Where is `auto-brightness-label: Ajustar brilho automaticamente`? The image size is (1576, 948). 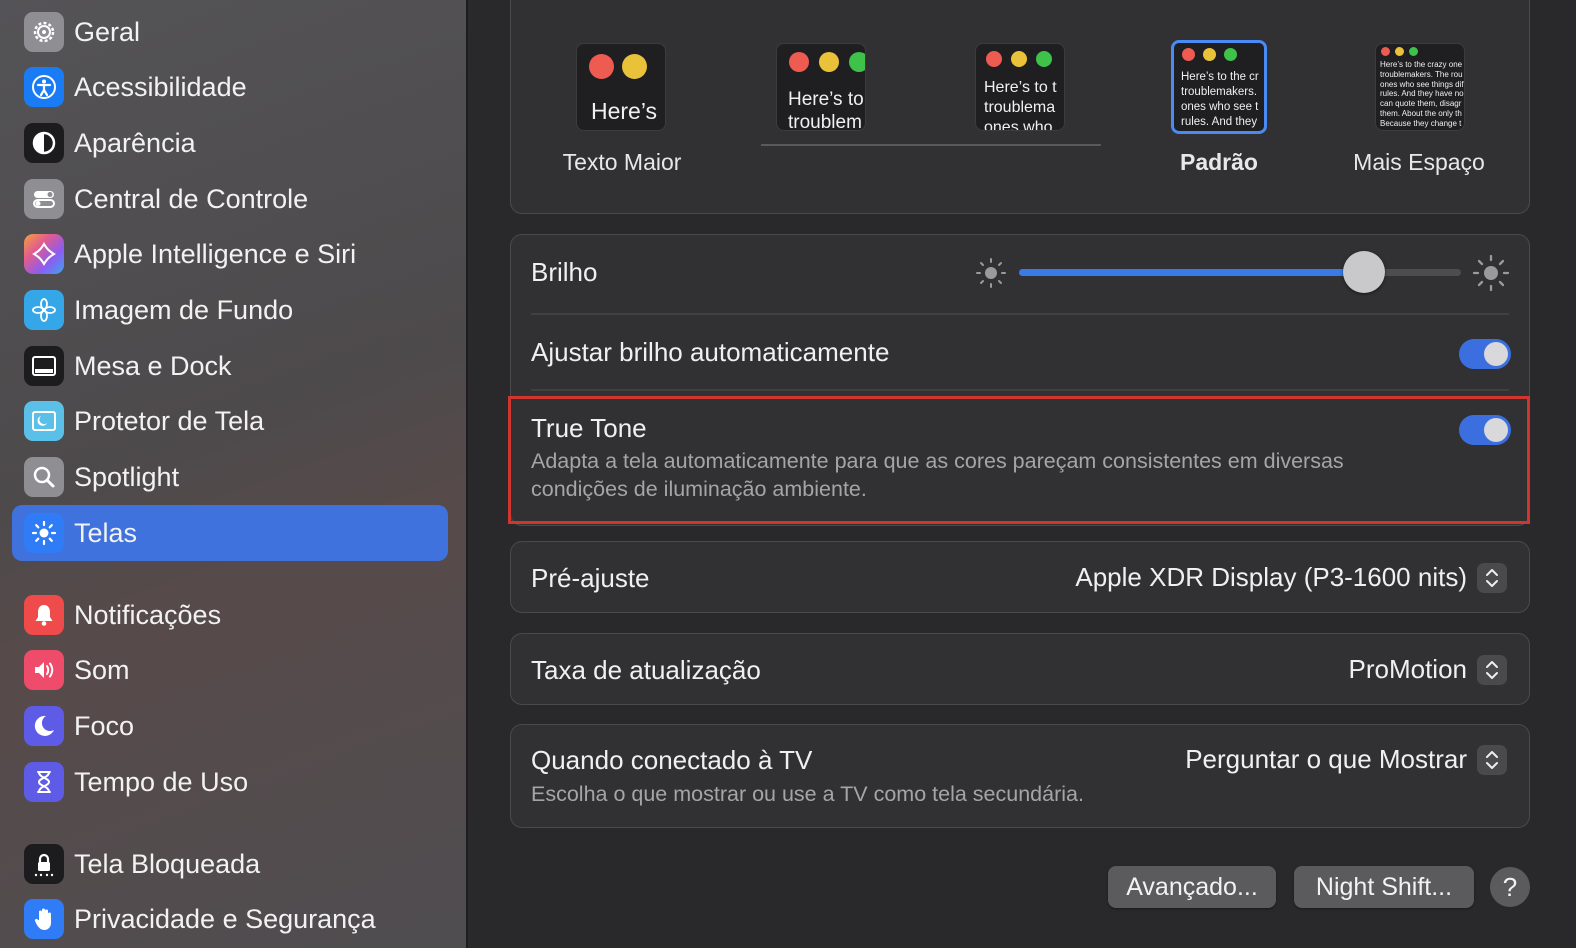
auto-brightness-label: Ajustar brilho automaticamente is located at coordinates (710, 352).